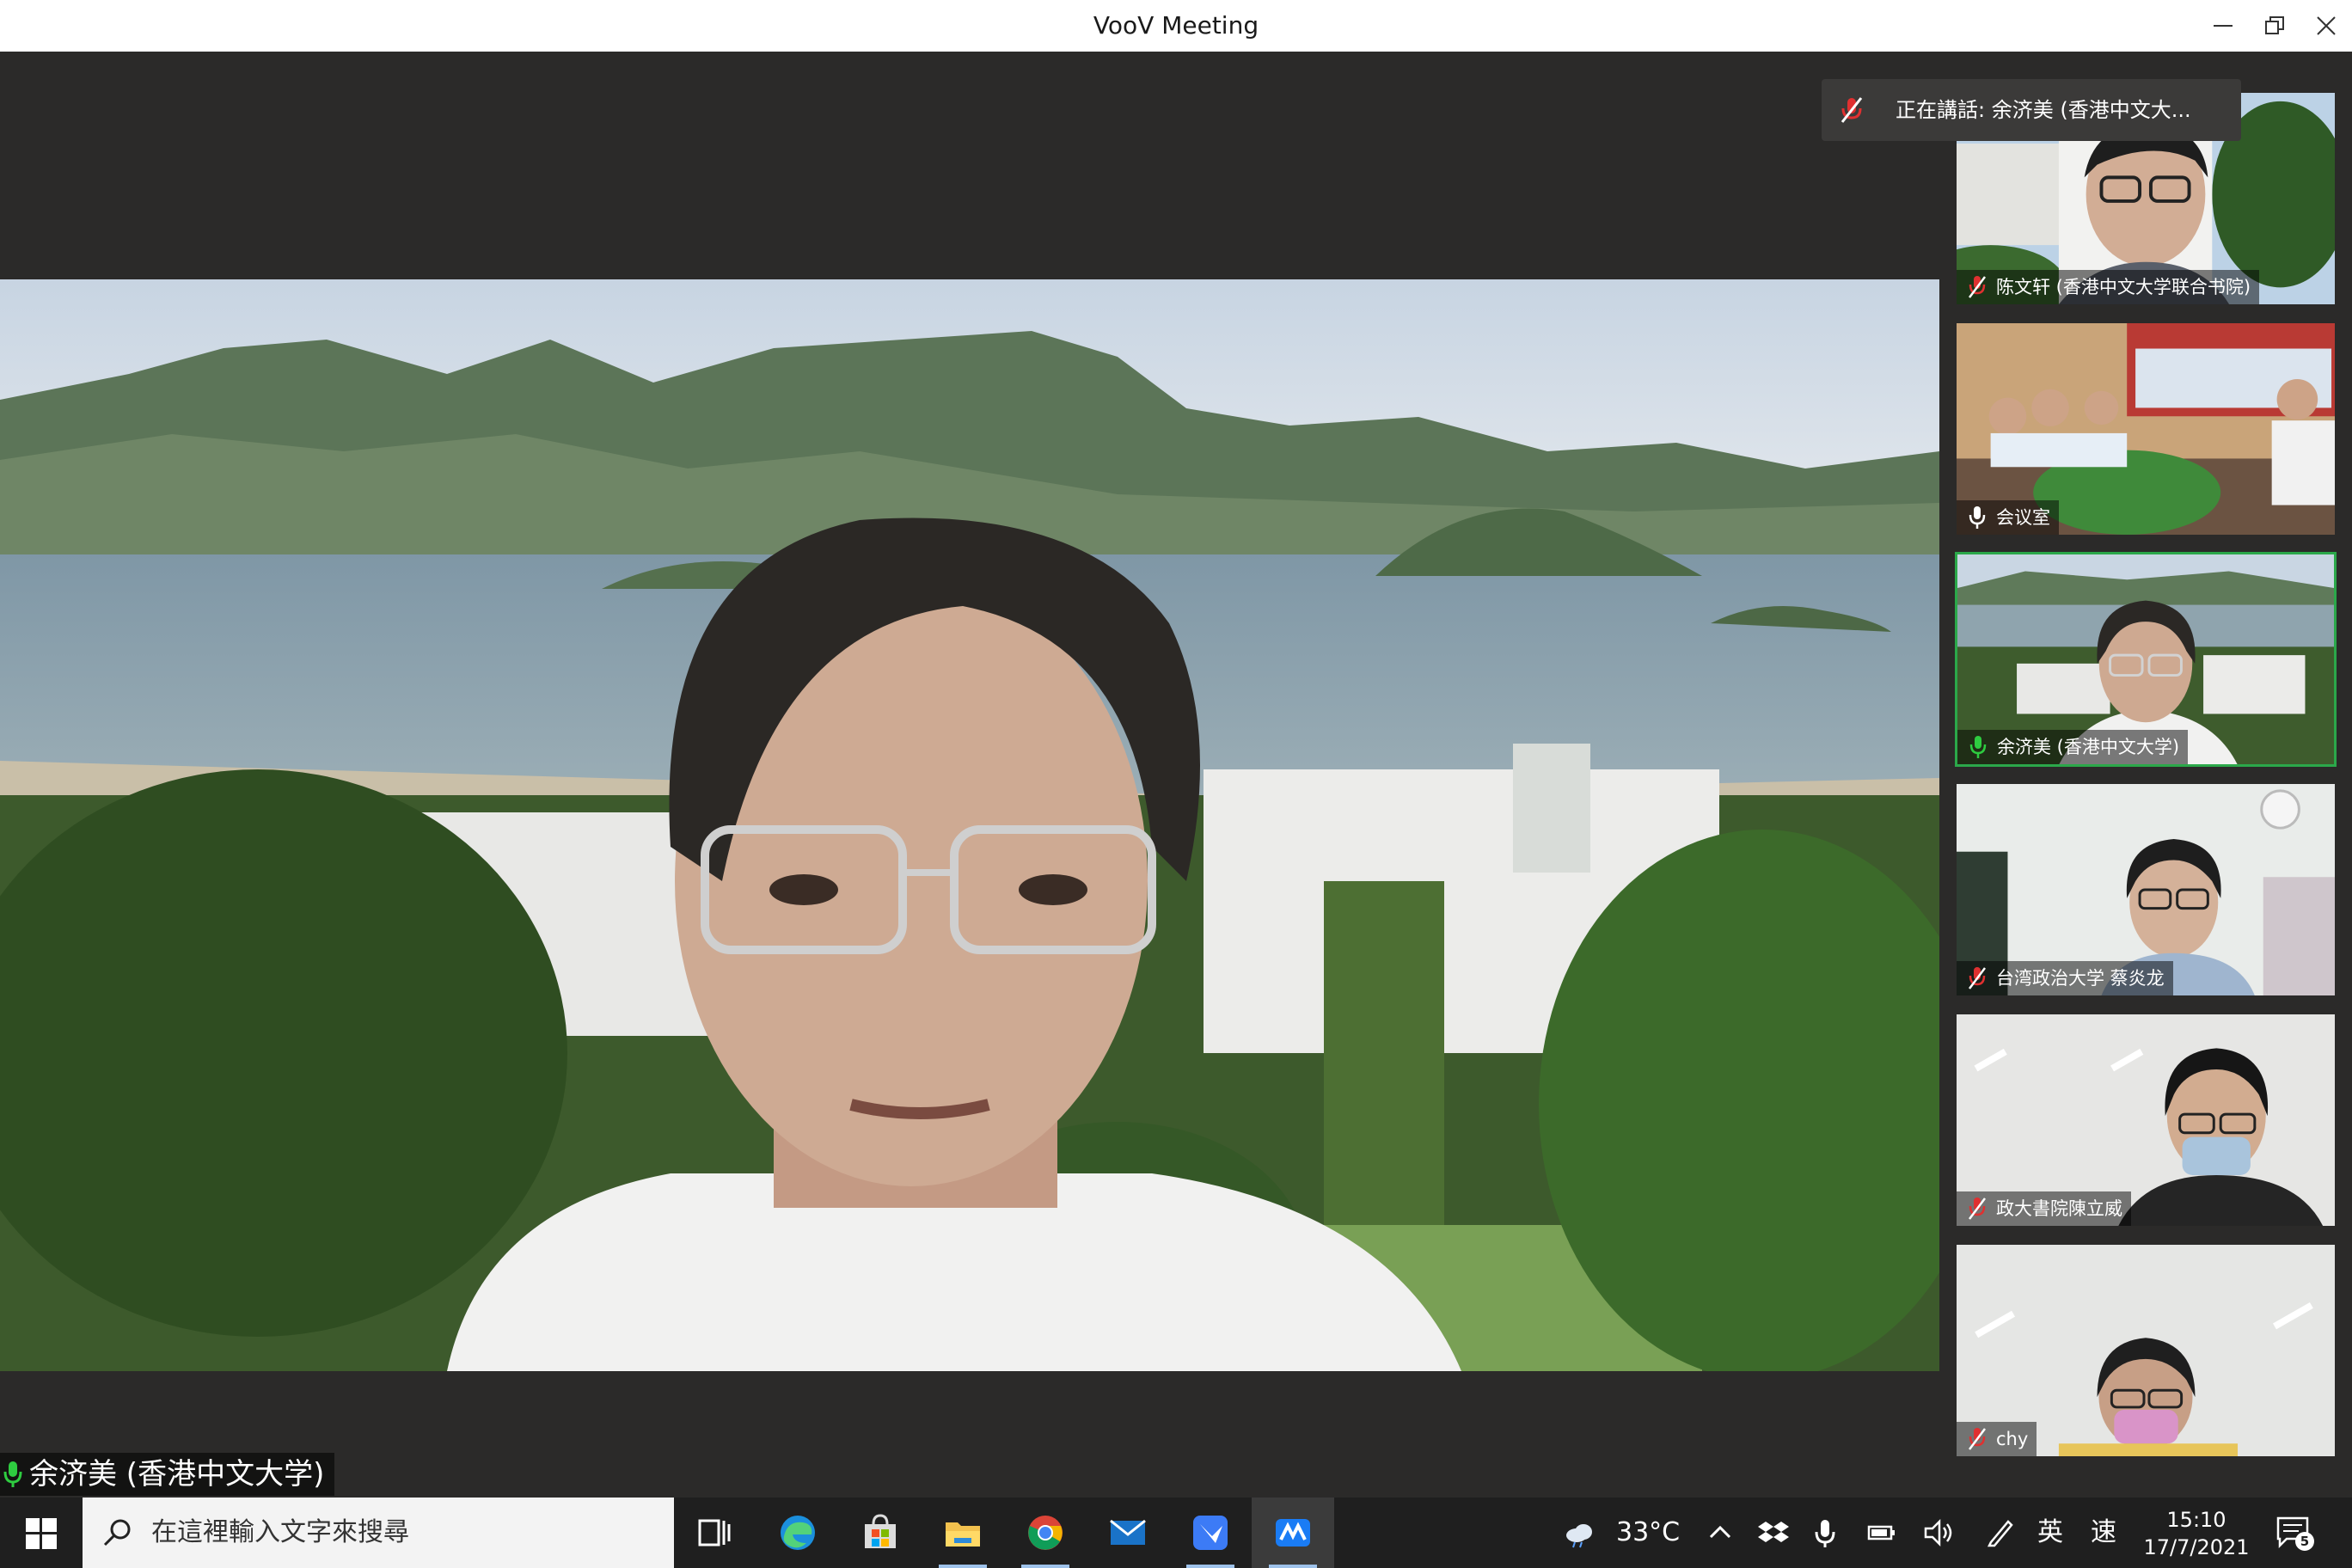 This screenshot has width=2352, height=1568. I want to click on participant-label: 余济美 (香港中文大学), so click(2073, 747).